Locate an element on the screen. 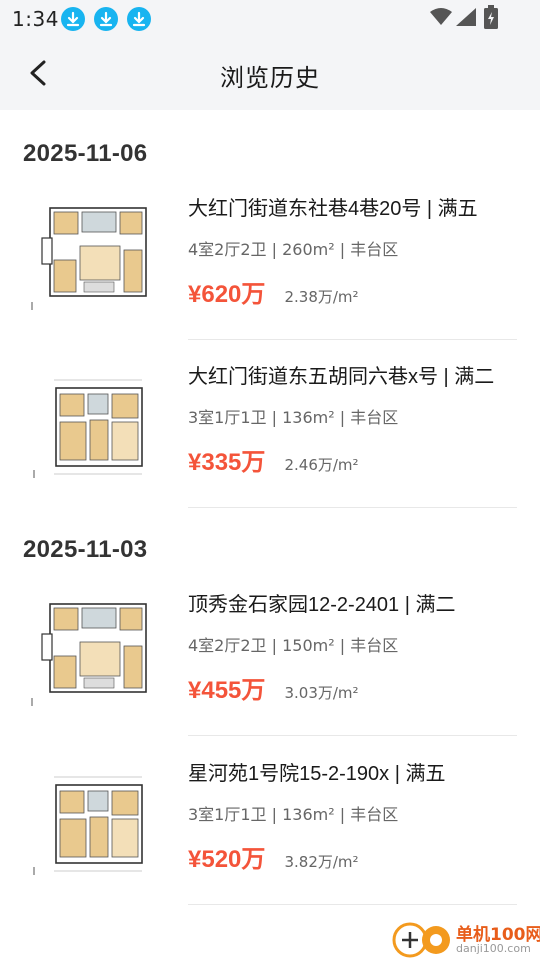 The height and width of the screenshot is (960, 540). status-bar: 1:34 is located at coordinates (270, 18).